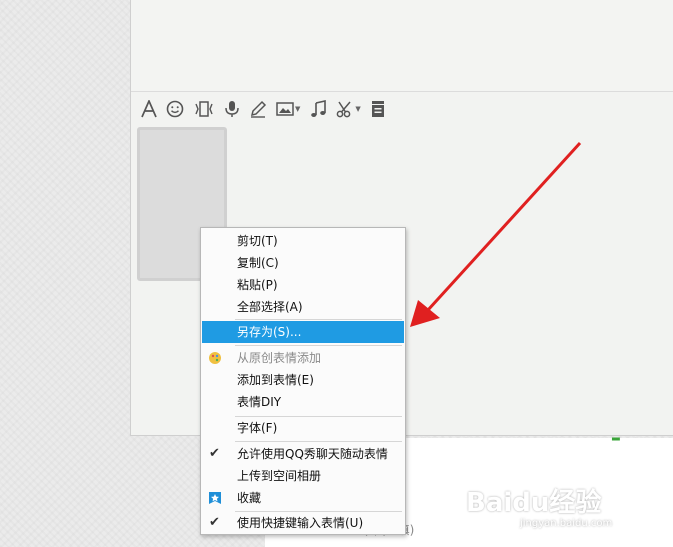 This screenshot has width=673, height=547. I want to click on menu-item-shortcut-emoticons: ✔ 使用快捷键输入表情(U), so click(303, 523).